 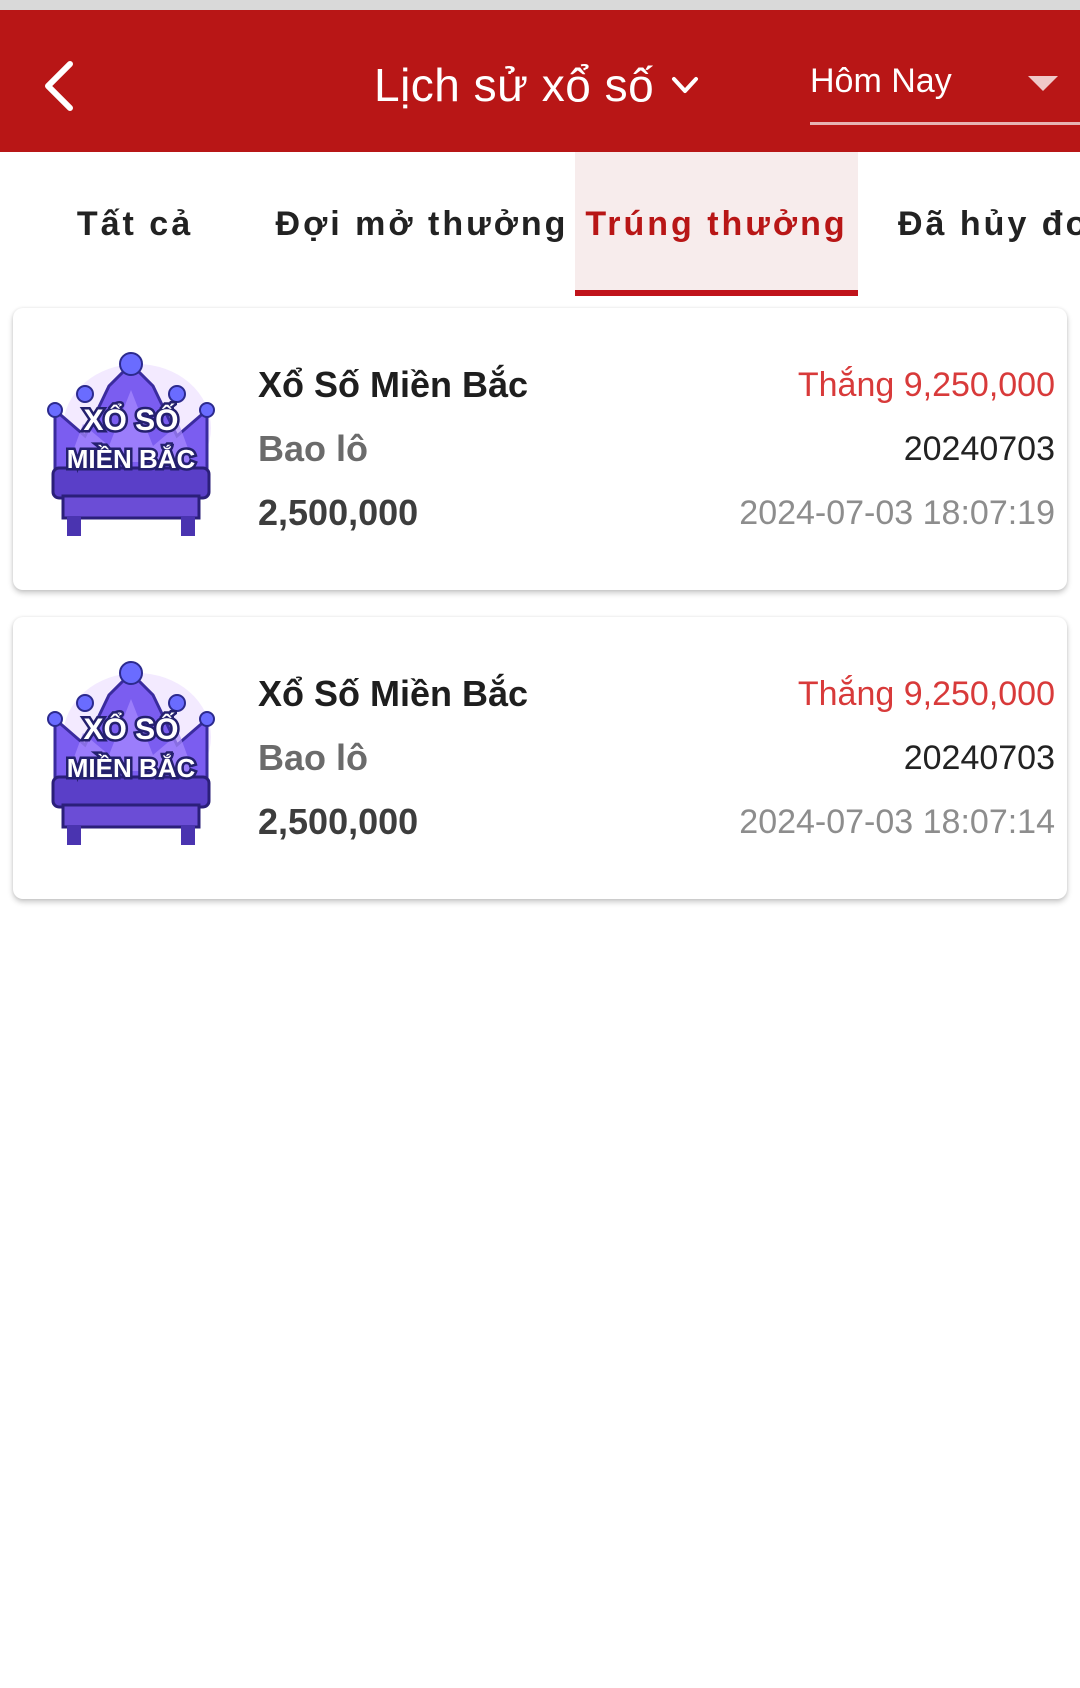 I want to click on tab-pending: Đợi mở thưởng, so click(x=422, y=224).